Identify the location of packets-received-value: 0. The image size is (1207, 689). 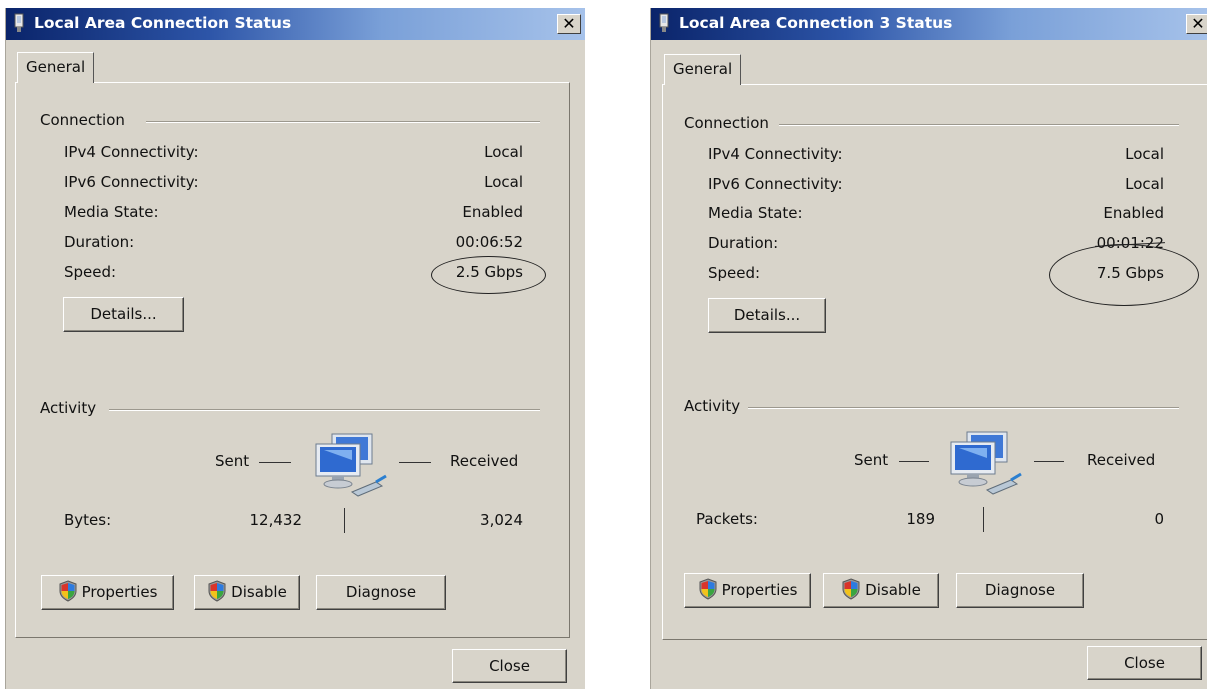
(1159, 519).